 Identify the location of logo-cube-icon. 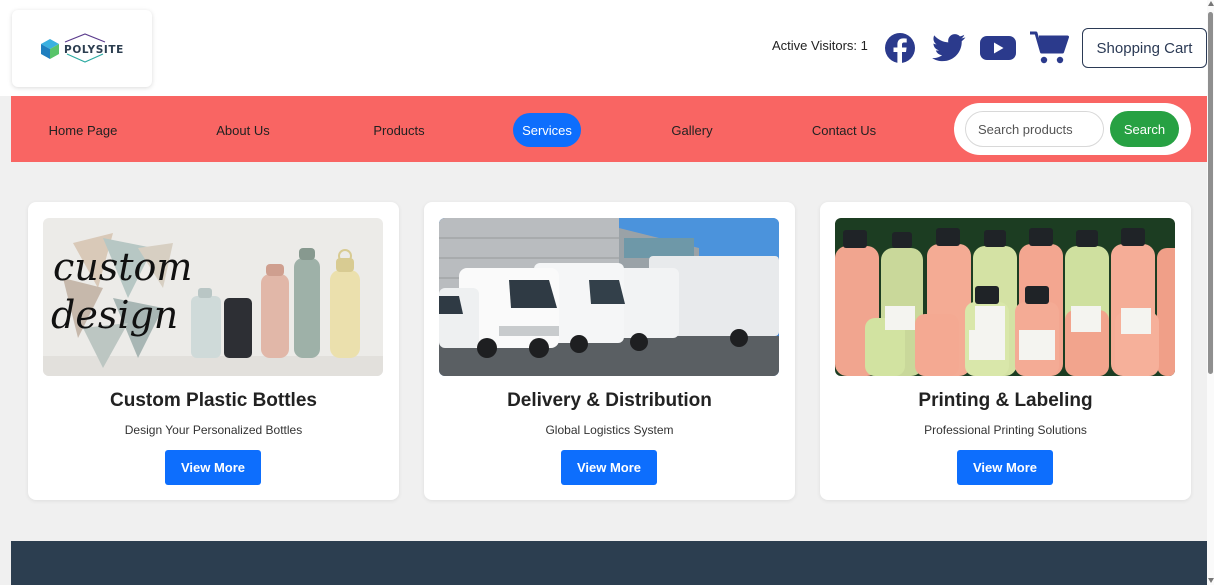
(50, 48).